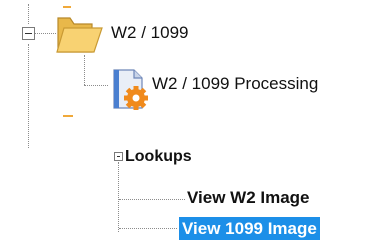 The width and height of the screenshot is (390, 241). I want to click on tree-group-label: Lookups, so click(158, 157).